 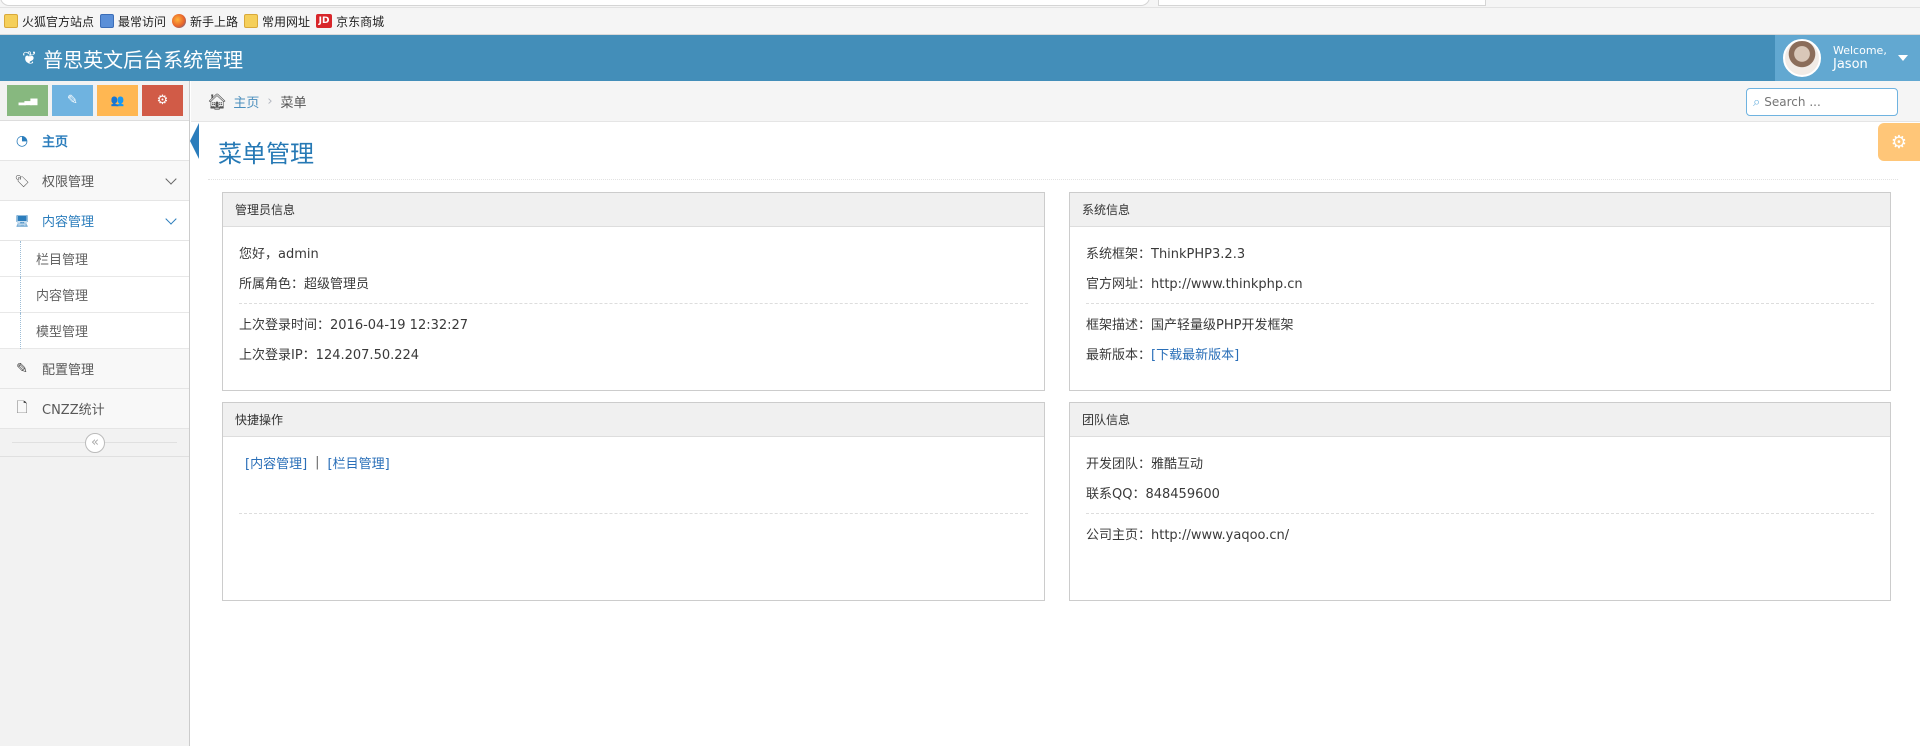 What do you see at coordinates (354, 325) in the screenshot?
I see `last-login-time: 上次登录时间：2016-04-19 12:32:27` at bounding box center [354, 325].